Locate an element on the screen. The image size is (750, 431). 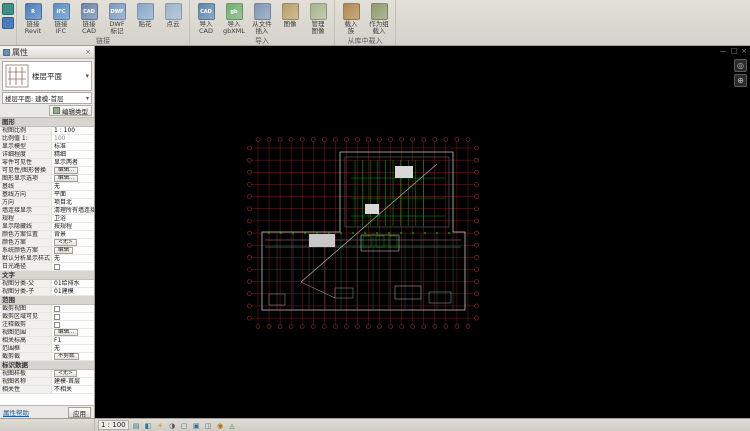
view-minimize-icon: — is located at coordinates (723, 51).